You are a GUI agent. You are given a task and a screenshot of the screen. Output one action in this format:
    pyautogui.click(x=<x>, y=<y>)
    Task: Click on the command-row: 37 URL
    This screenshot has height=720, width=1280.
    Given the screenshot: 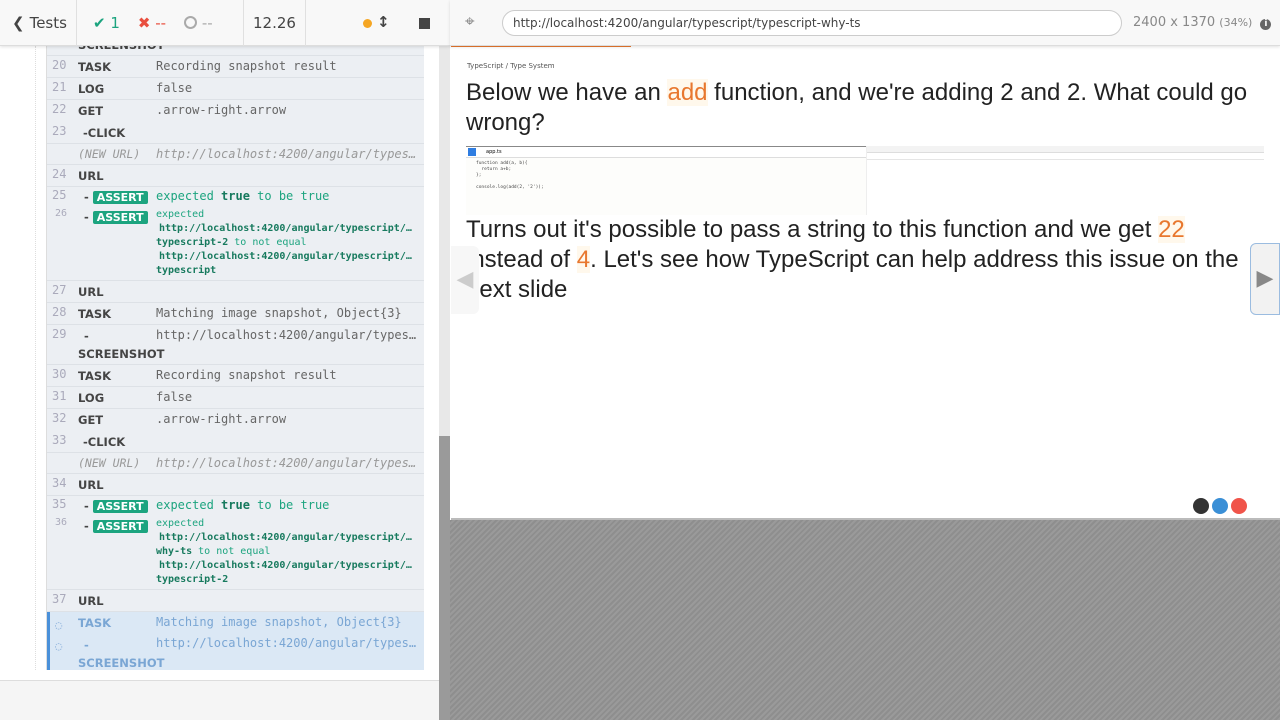 What is the action you would take?
    pyautogui.click(x=235, y=601)
    